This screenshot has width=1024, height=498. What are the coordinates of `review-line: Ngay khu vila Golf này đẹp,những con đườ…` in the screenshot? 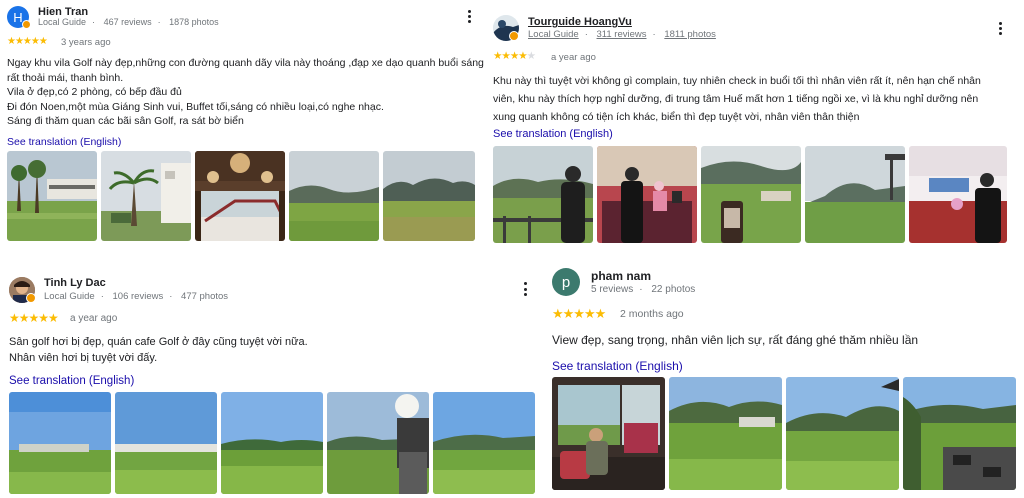 It's located at (245, 63).